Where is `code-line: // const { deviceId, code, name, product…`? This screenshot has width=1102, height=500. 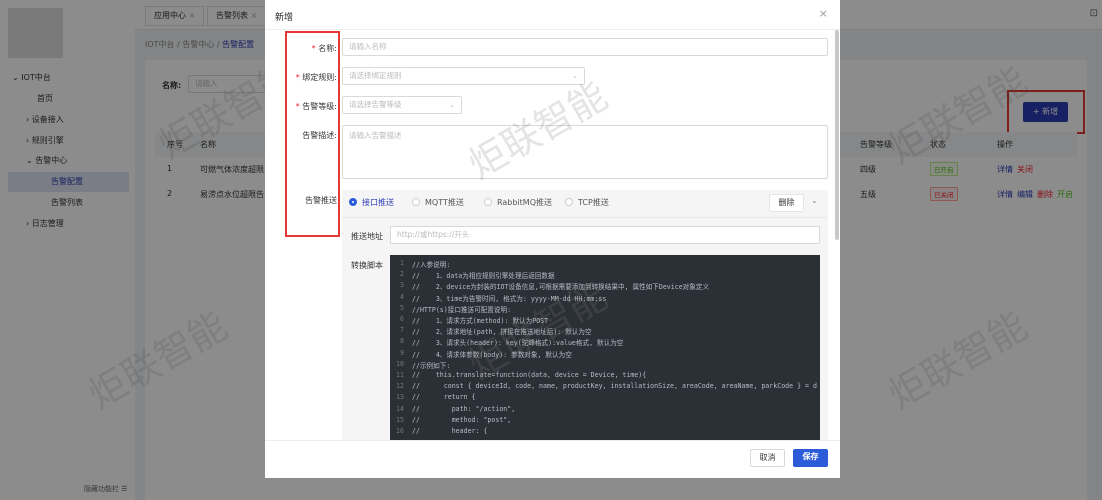
code-line: // const { deviceId, code, name, product… is located at coordinates (614, 386).